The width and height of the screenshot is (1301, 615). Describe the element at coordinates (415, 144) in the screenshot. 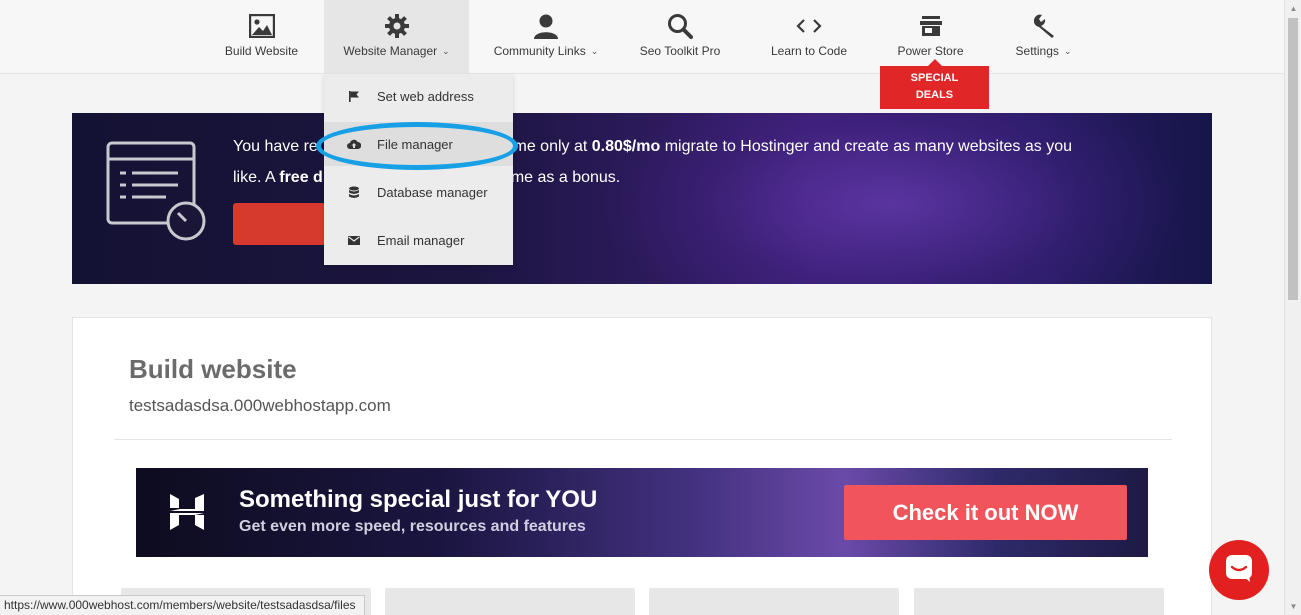

I see `menu-item-label: File manager` at that location.